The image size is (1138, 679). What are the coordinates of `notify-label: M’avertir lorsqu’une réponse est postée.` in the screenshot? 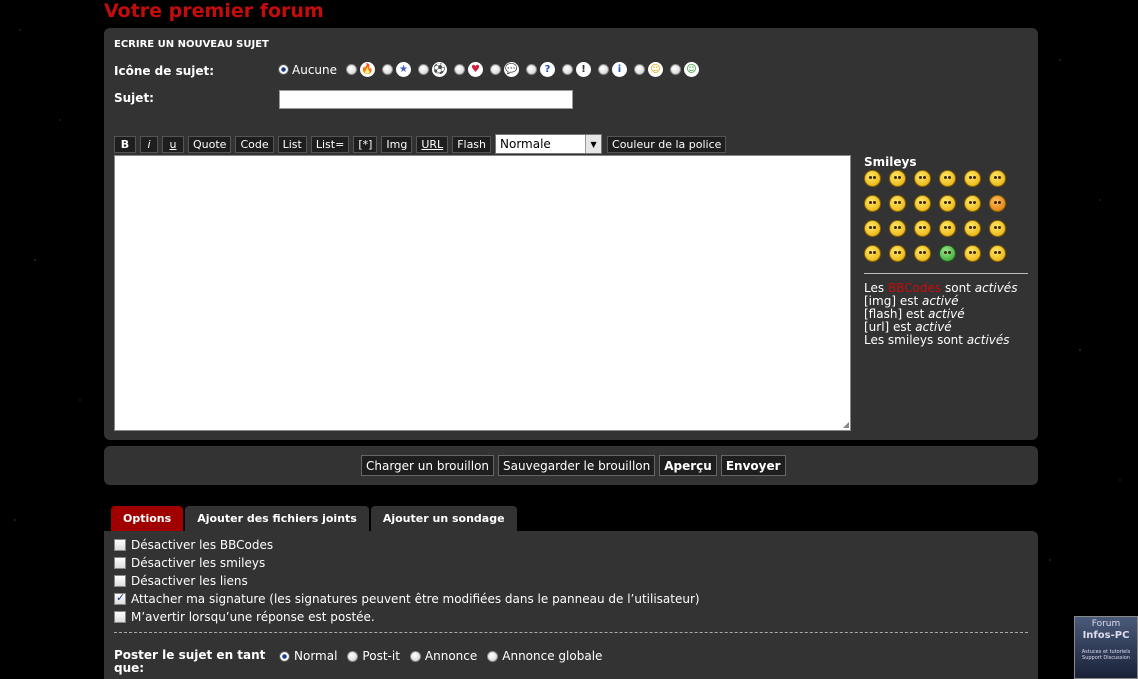 It's located at (253, 617).